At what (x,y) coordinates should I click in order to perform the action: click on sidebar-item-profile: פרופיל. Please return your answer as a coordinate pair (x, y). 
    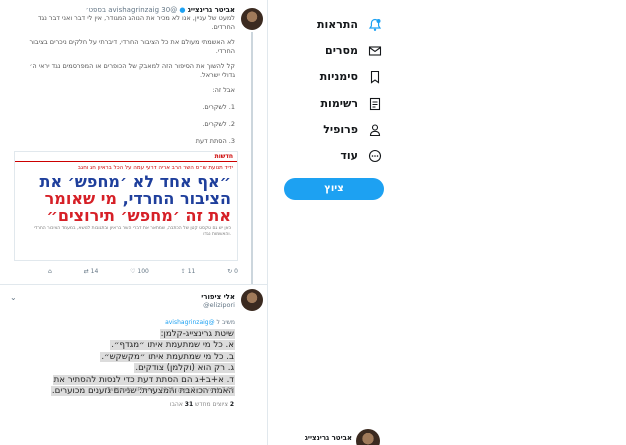
    Looking at the image, I should click on (352, 129).